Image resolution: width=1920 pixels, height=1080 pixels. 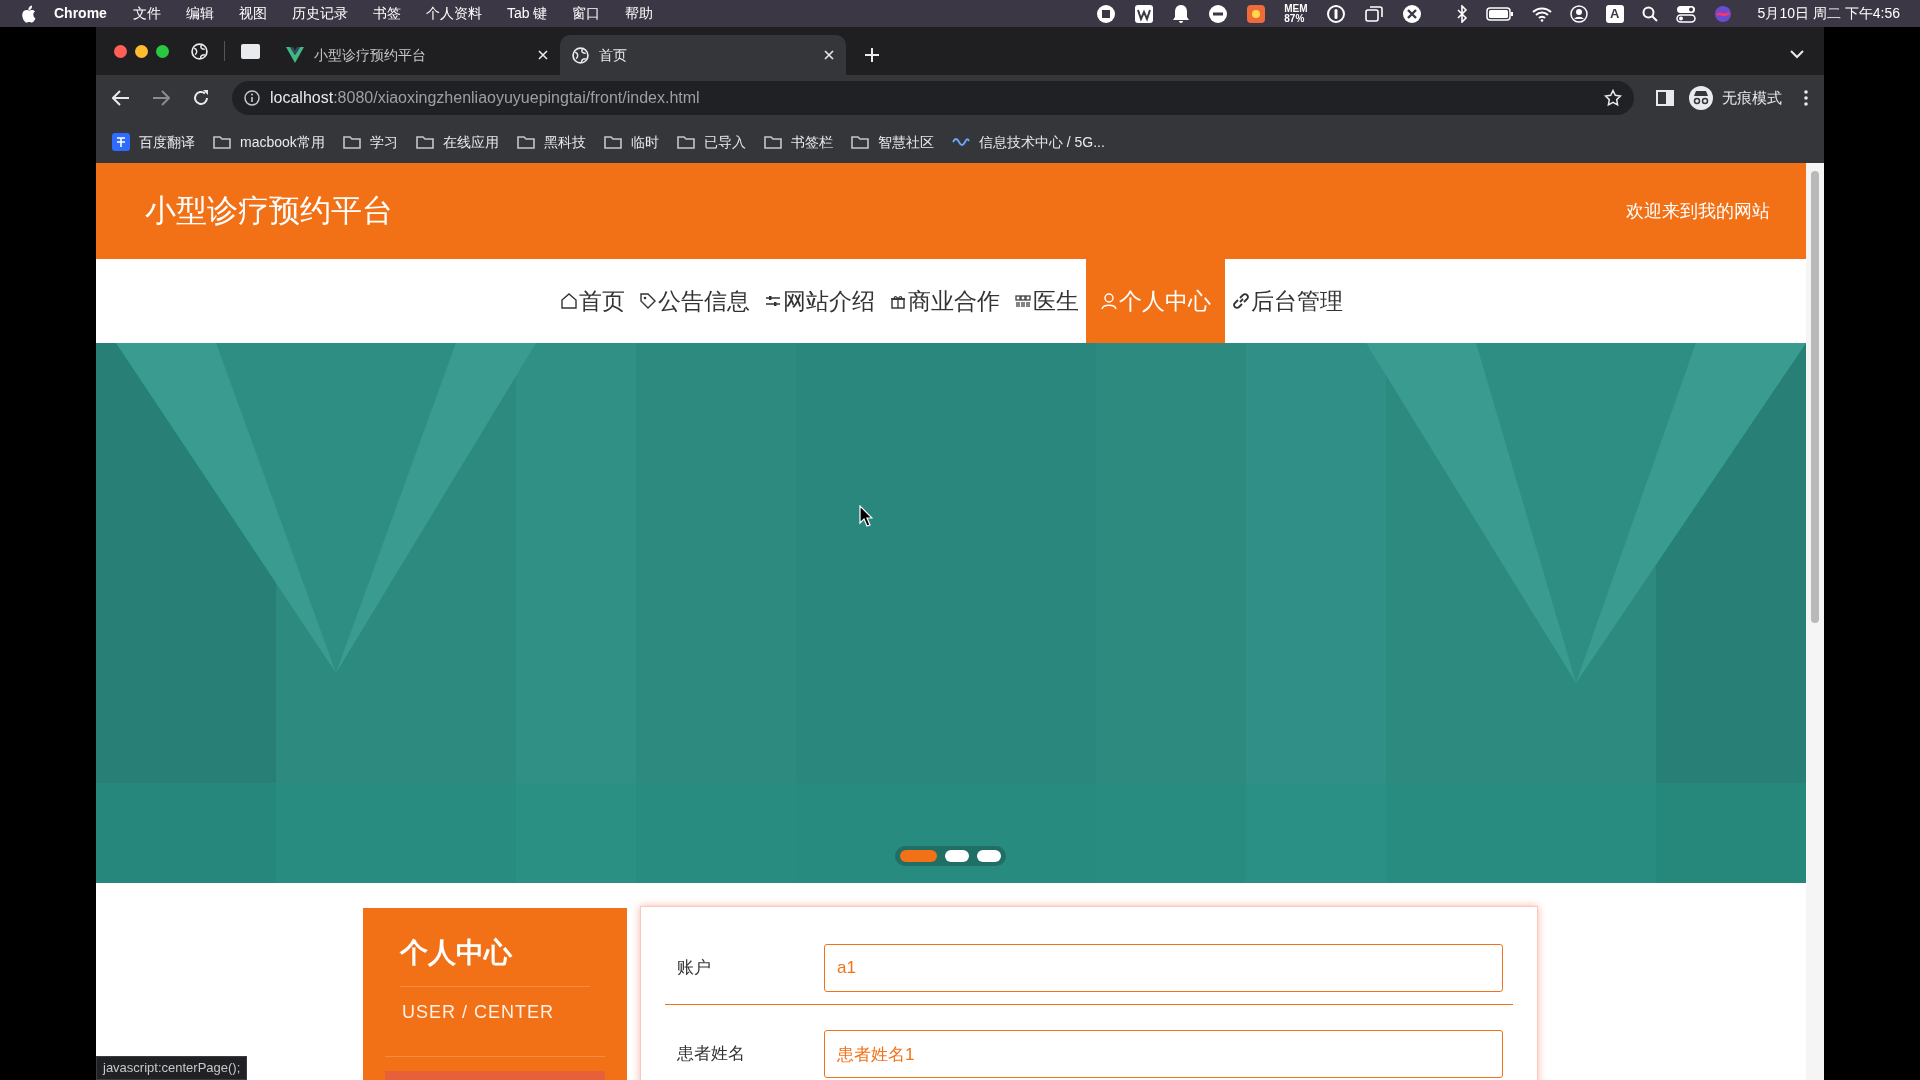 What do you see at coordinates (694, 301) in the screenshot?
I see `nav-link: 公告信息` at bounding box center [694, 301].